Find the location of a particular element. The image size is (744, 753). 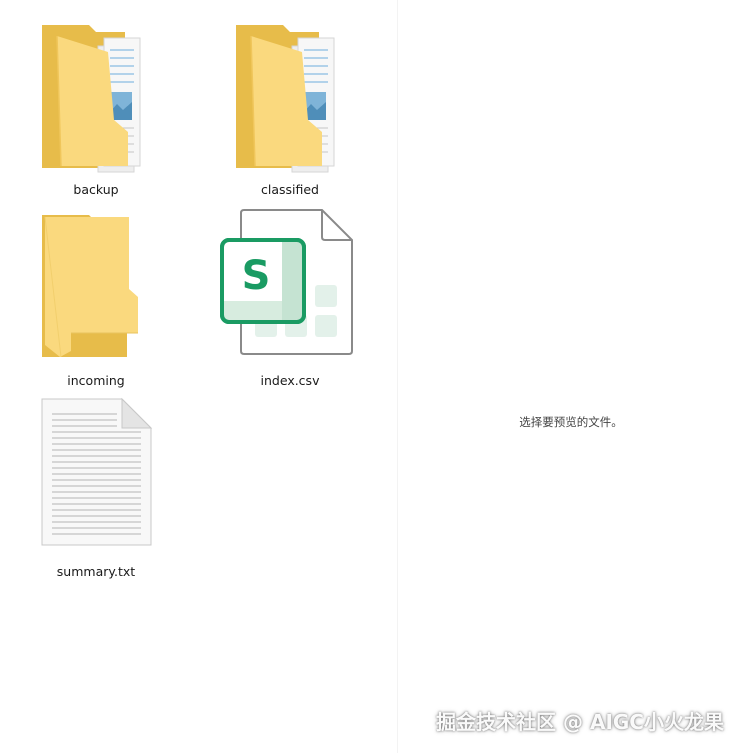

file-item-incoming: incoming is located at coordinates (96, 294).